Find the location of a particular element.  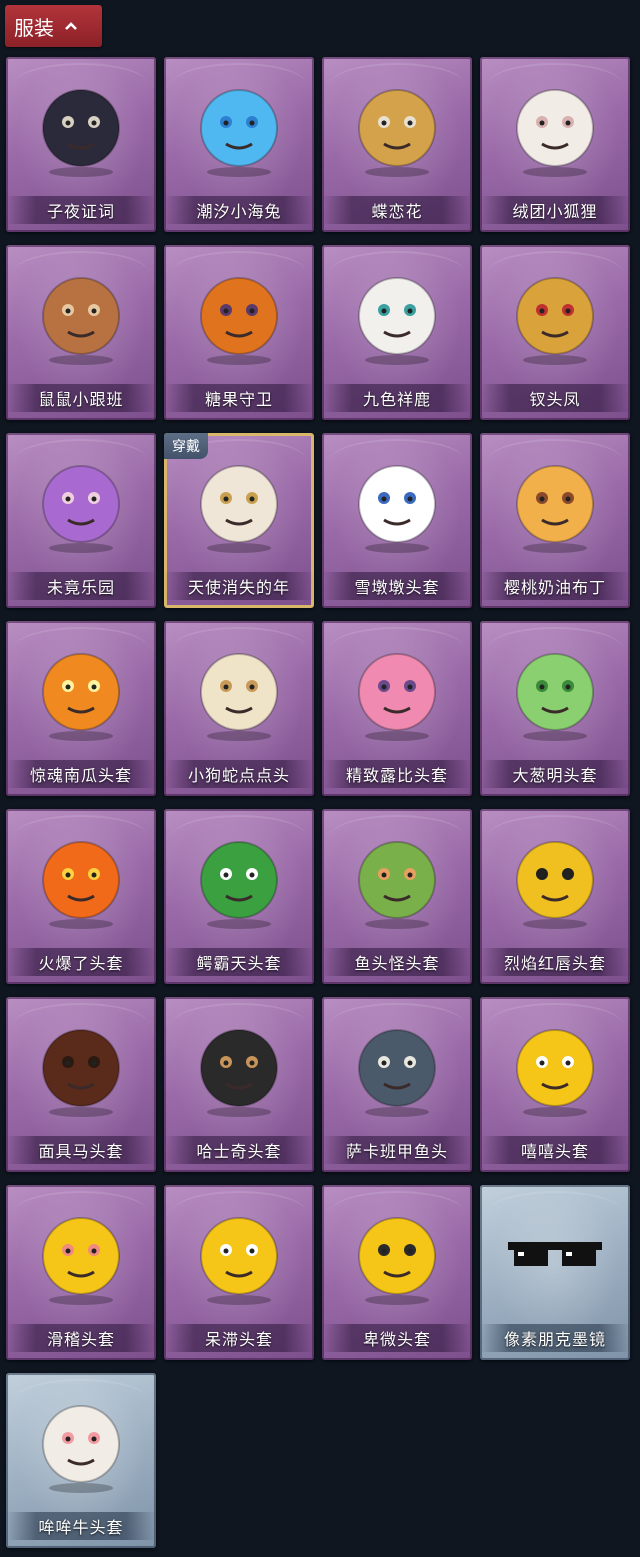

costume-card: 潮汐小海兔 is located at coordinates (239, 144).